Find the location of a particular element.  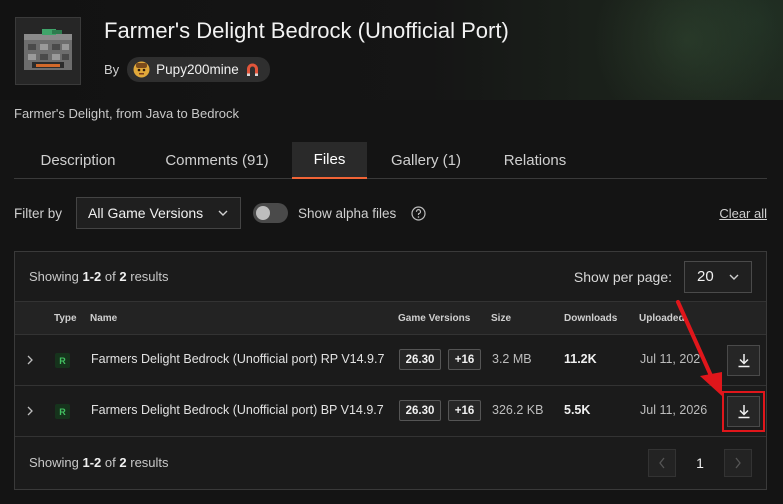

per-page-control: Show per page: 20 is located at coordinates (662, 276).